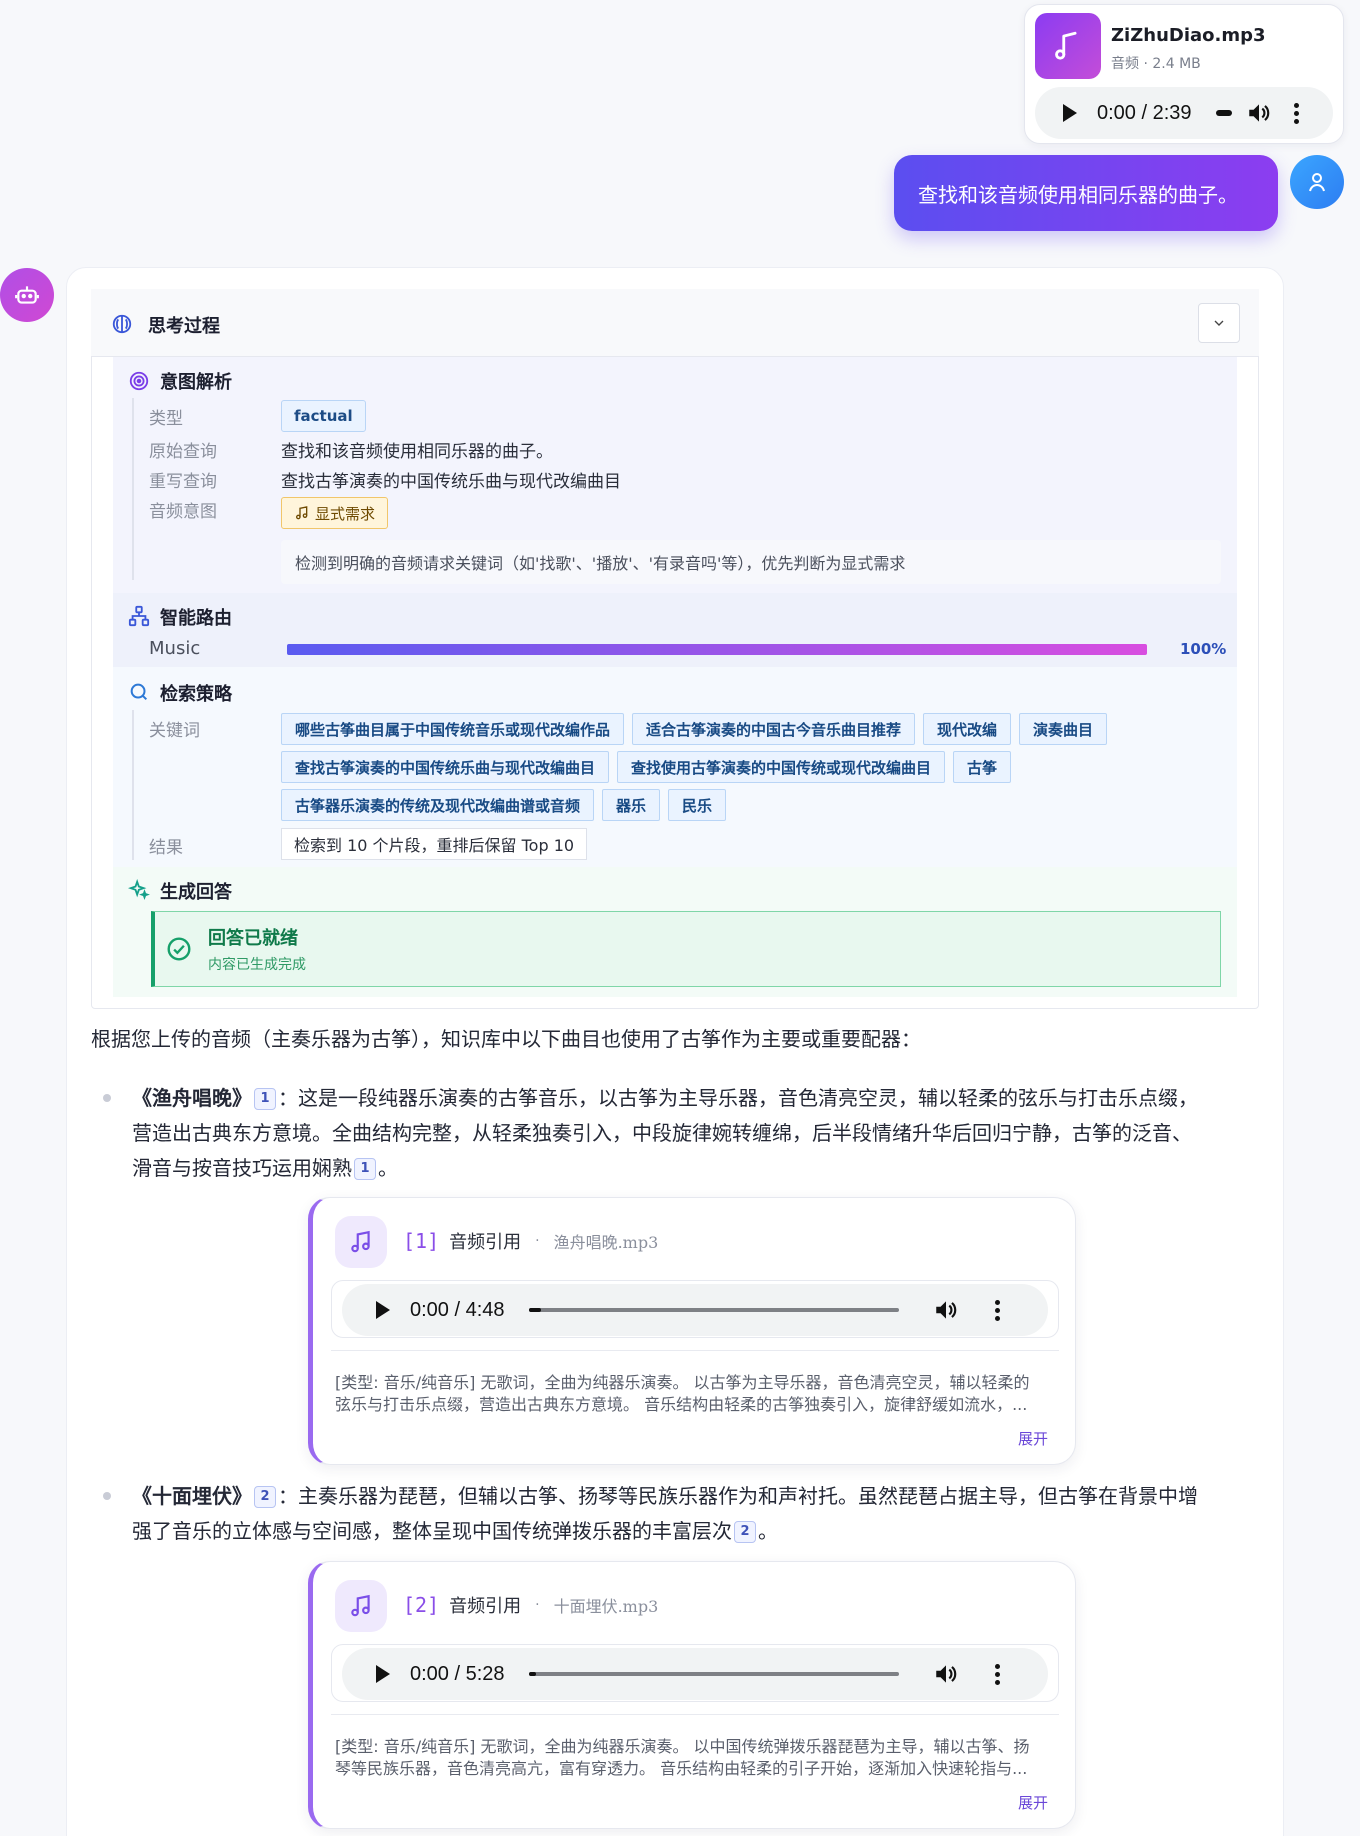 The image size is (1360, 1836). Describe the element at coordinates (175, 648) in the screenshot. I see `route-name: Music` at that location.